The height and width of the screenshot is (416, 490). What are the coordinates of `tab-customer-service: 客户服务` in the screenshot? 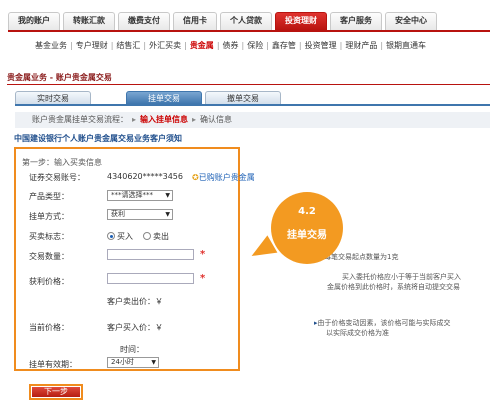 It's located at (356, 21).